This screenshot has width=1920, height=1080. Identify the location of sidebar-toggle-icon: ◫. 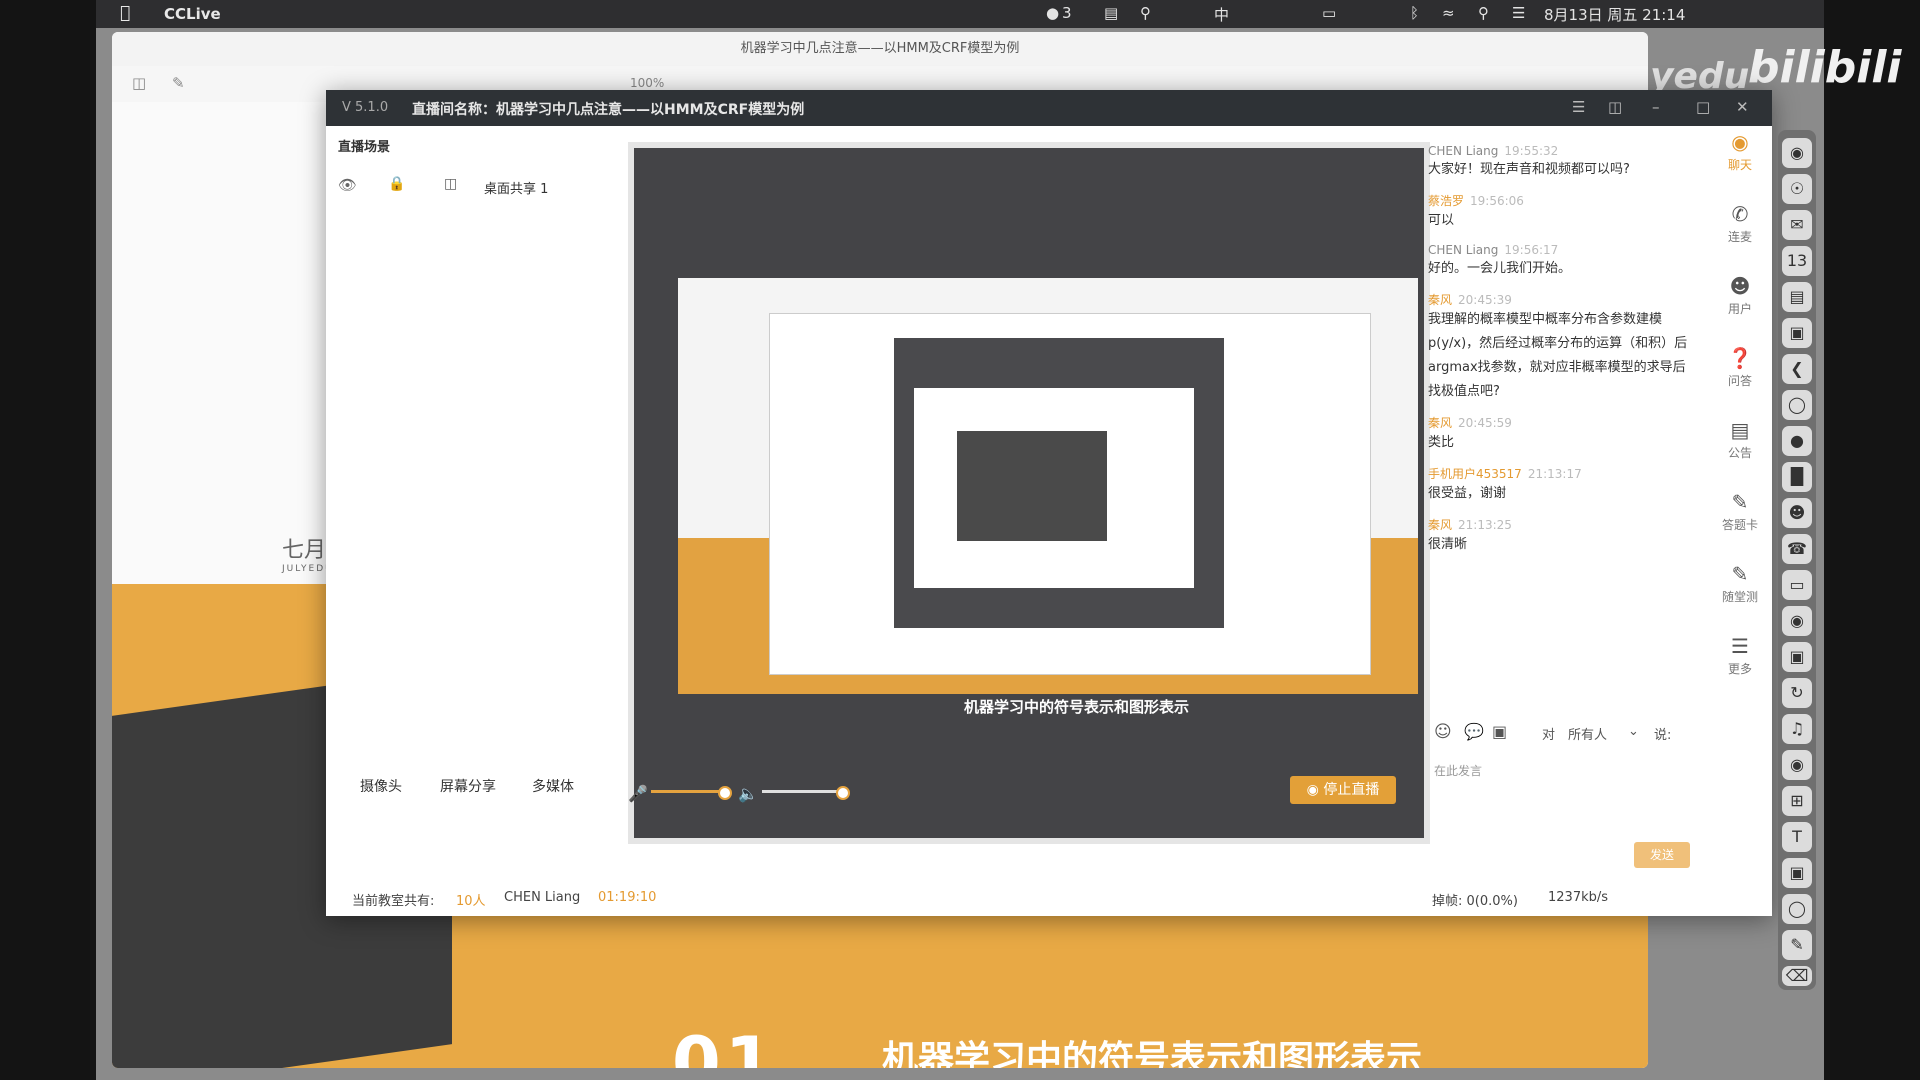
(139, 83).